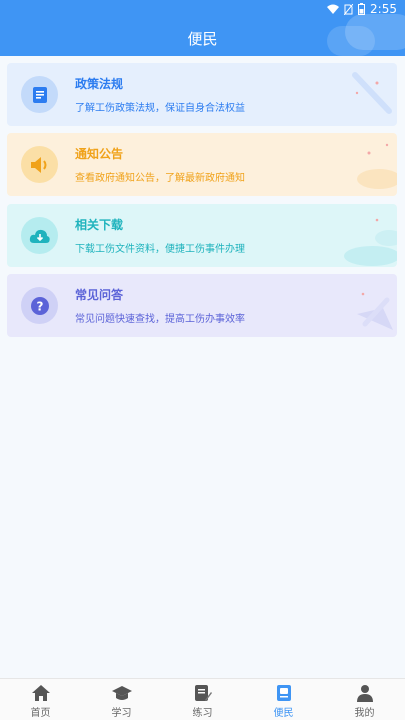 Image resolution: width=405 pixels, height=720 pixels. I want to click on status-bar: 2:55, so click(366, 9).